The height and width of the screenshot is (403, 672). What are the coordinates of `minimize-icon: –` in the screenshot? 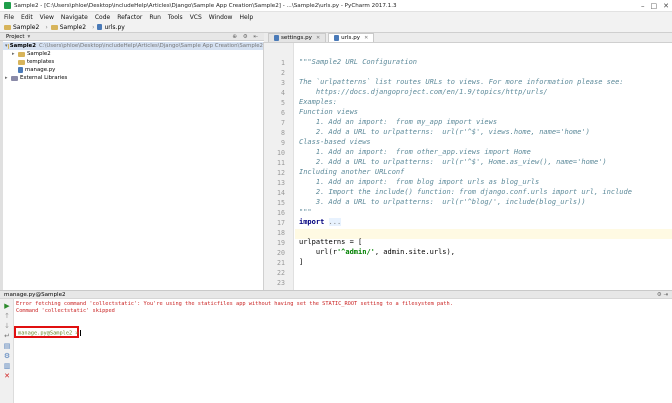 It's located at (643, 6).